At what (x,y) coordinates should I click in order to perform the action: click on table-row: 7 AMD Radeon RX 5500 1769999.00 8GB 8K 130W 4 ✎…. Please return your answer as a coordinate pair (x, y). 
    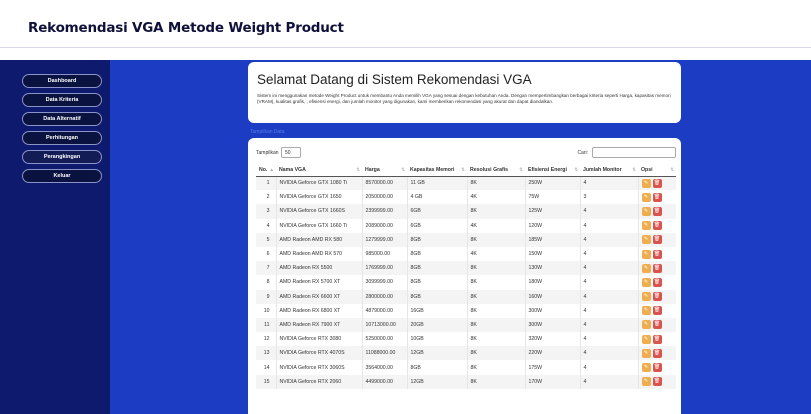
    Looking at the image, I should click on (466, 268).